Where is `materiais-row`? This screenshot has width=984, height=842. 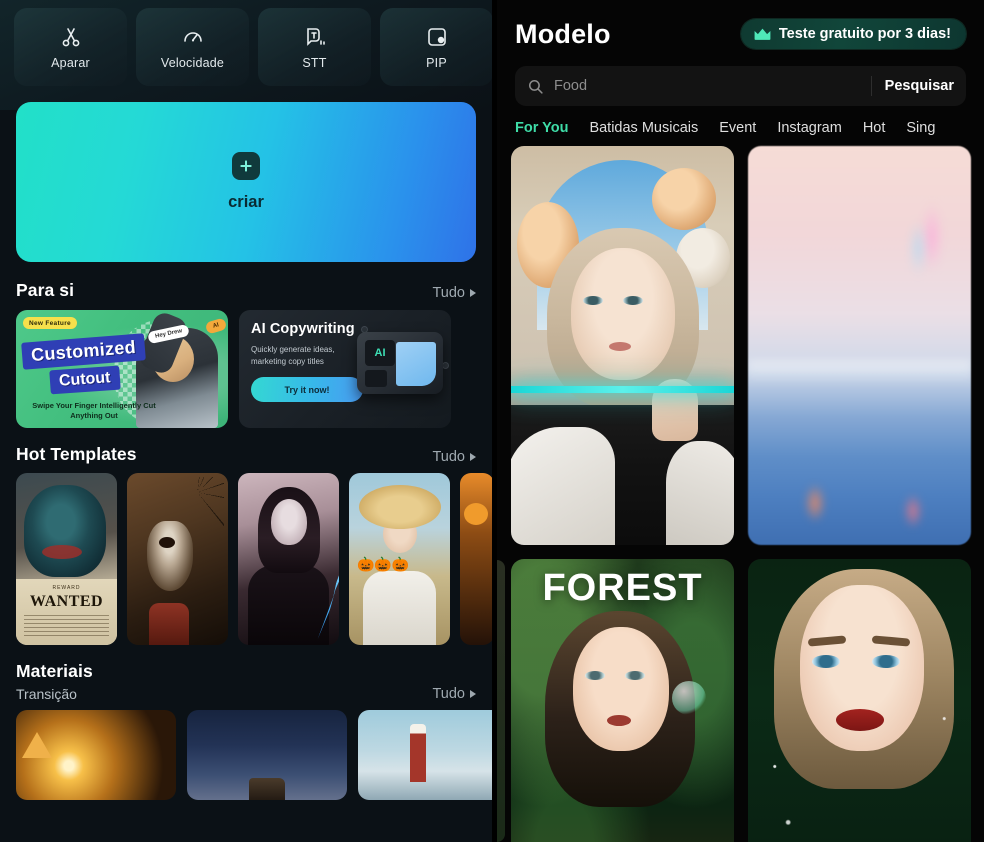
materiais-row is located at coordinates (246, 755).